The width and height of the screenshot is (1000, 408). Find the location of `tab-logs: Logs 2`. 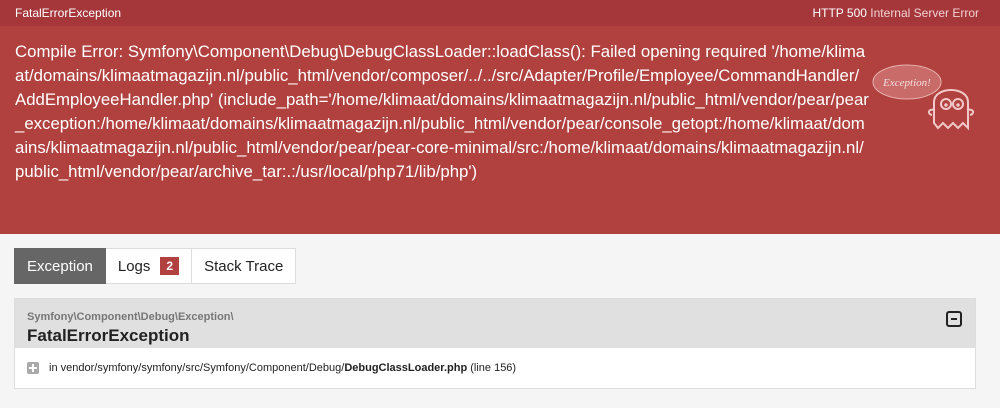

tab-logs: Logs 2 is located at coordinates (149, 266).